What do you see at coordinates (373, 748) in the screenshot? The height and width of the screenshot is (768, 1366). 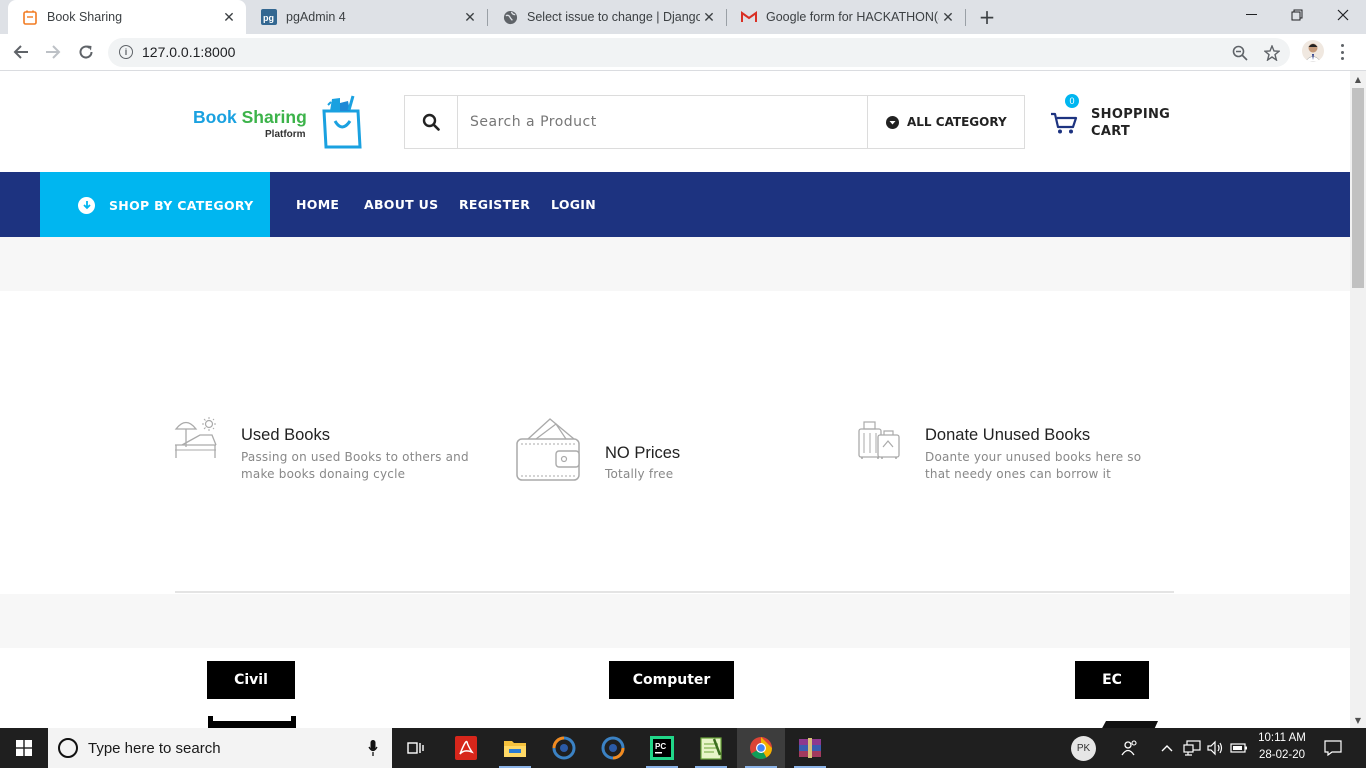 I see `microphone-icon` at bounding box center [373, 748].